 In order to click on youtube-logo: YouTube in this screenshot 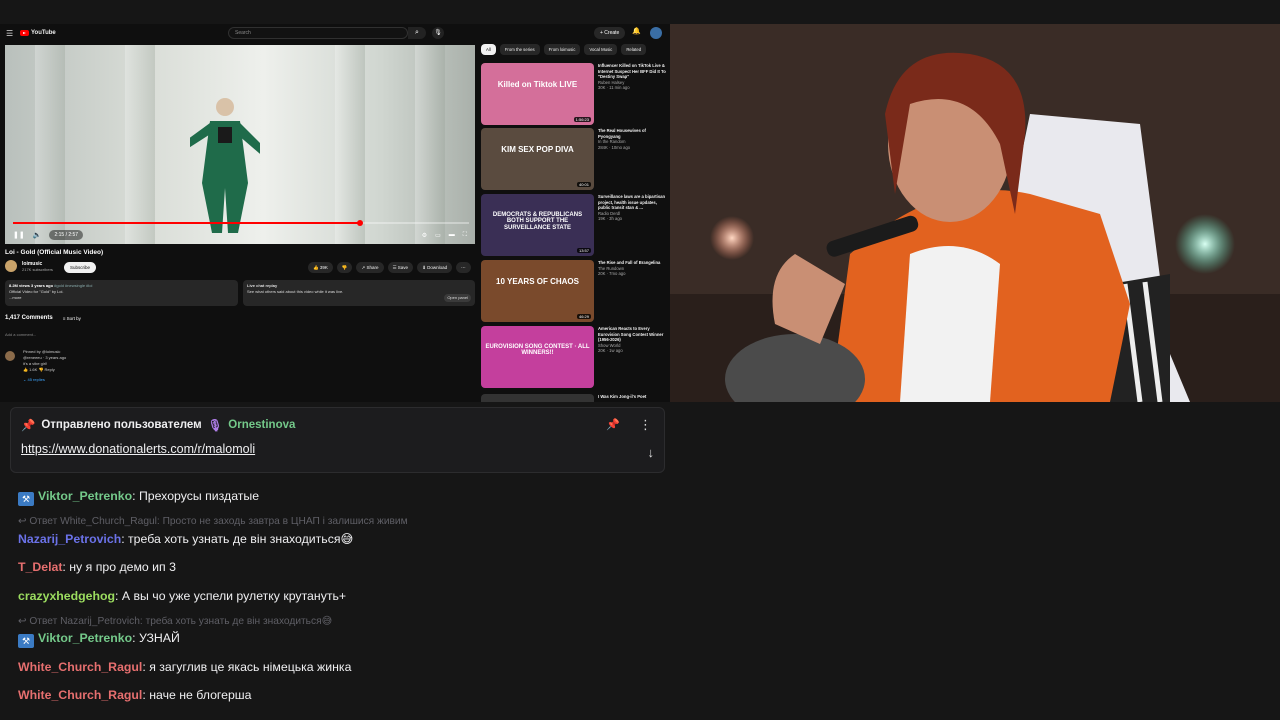, I will do `click(38, 33)`.